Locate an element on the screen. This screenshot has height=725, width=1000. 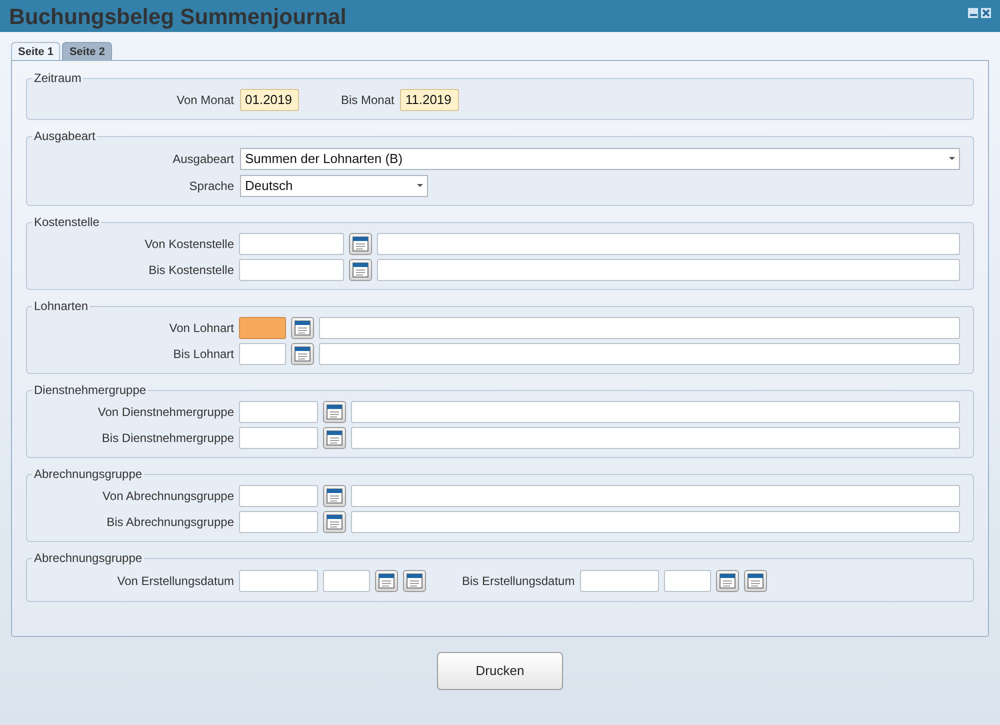
field-label: Von Dienstnehmergruppe is located at coordinates (165, 412).